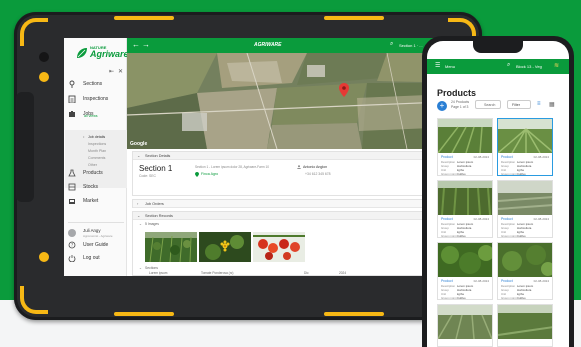 This screenshot has height=347, width=581. I want to click on stocks-icon, so click(72, 187).